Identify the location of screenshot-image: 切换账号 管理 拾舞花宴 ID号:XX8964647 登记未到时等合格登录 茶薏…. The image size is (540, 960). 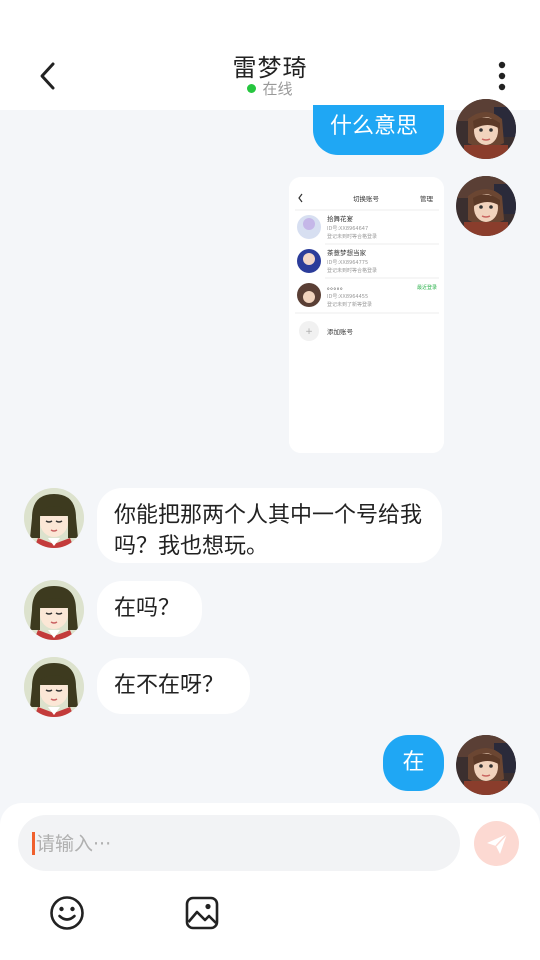
(366, 315).